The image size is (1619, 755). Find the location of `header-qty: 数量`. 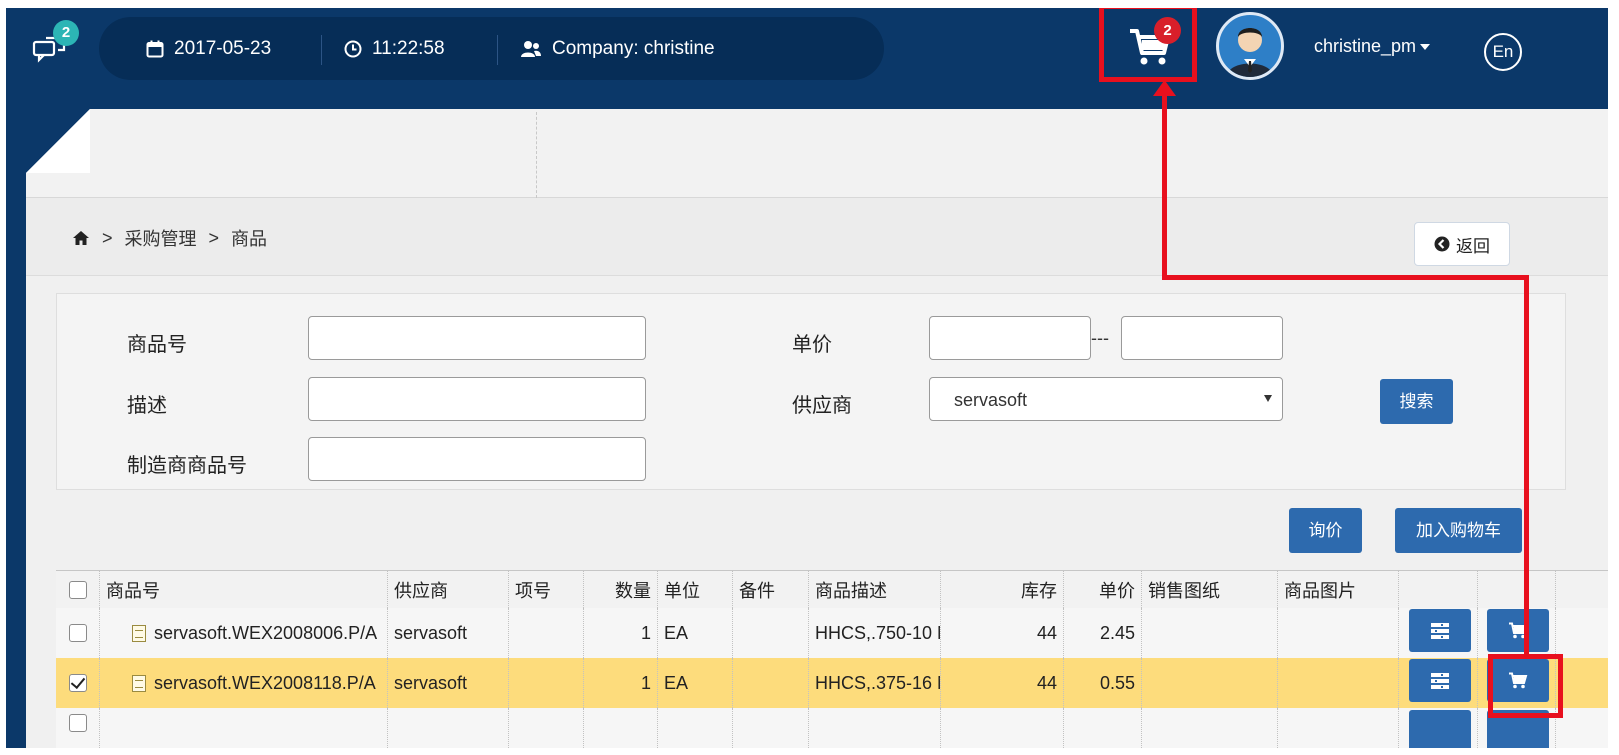

header-qty: 数量 is located at coordinates (621, 589).